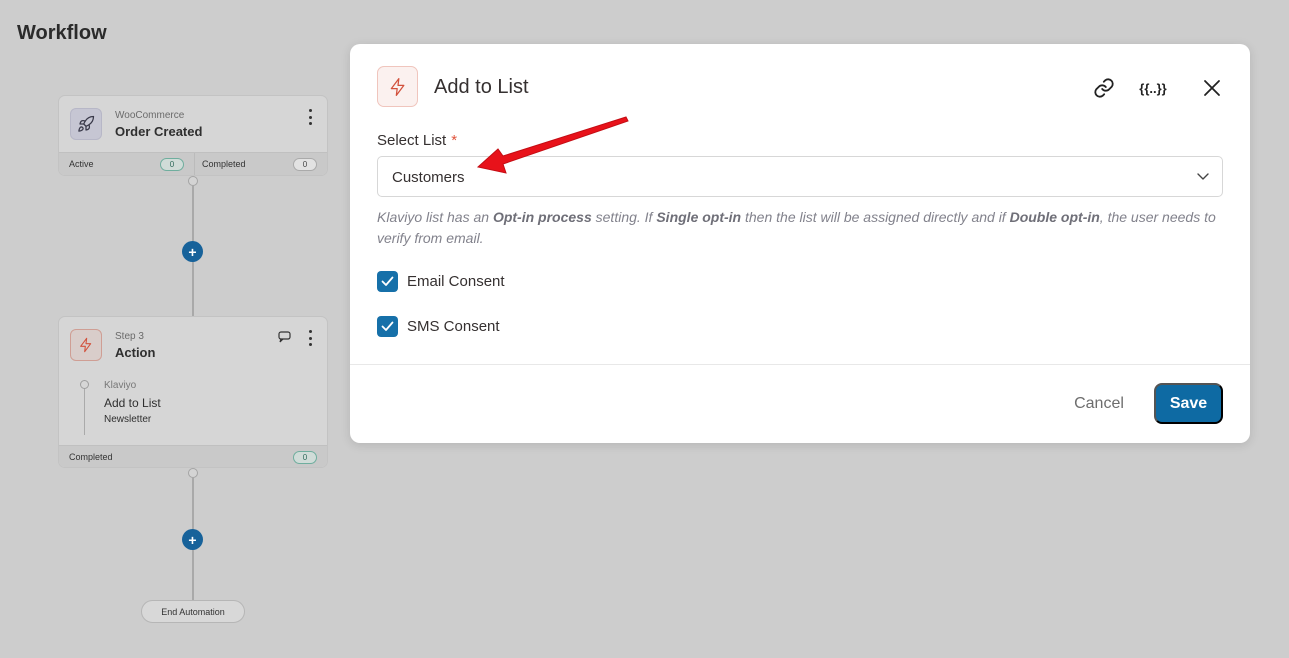 The height and width of the screenshot is (658, 1289). What do you see at coordinates (132, 403) in the screenshot?
I see `action-name: Add to List` at bounding box center [132, 403].